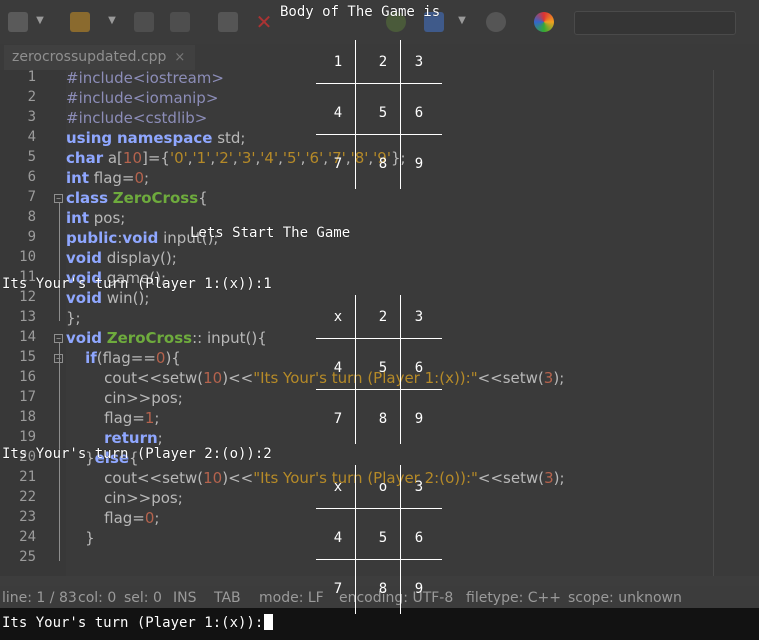 Image resolution: width=759 pixels, height=640 pixels. What do you see at coordinates (89, 57) in the screenshot?
I see `tab-label: zerocrossupdated.cpp` at bounding box center [89, 57].